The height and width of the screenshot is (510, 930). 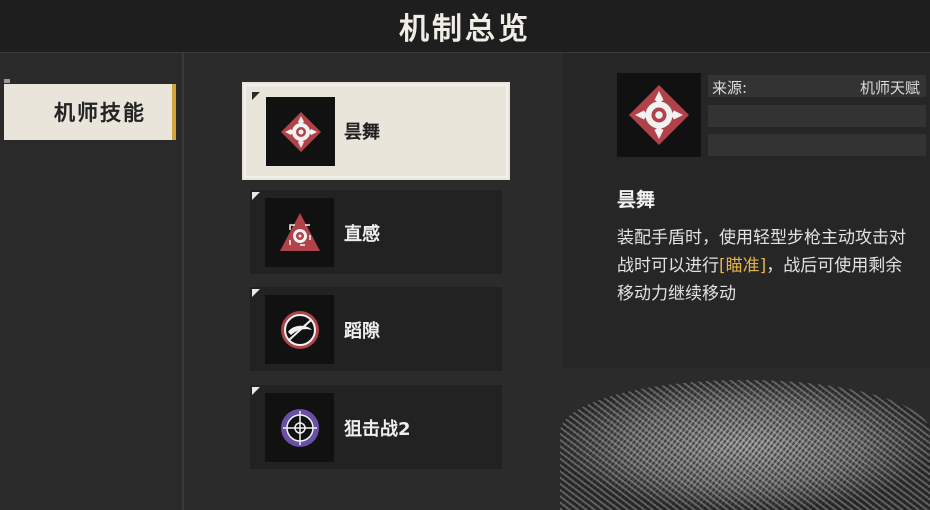 I want to click on source-value: 机师天赋, so click(x=889, y=88).